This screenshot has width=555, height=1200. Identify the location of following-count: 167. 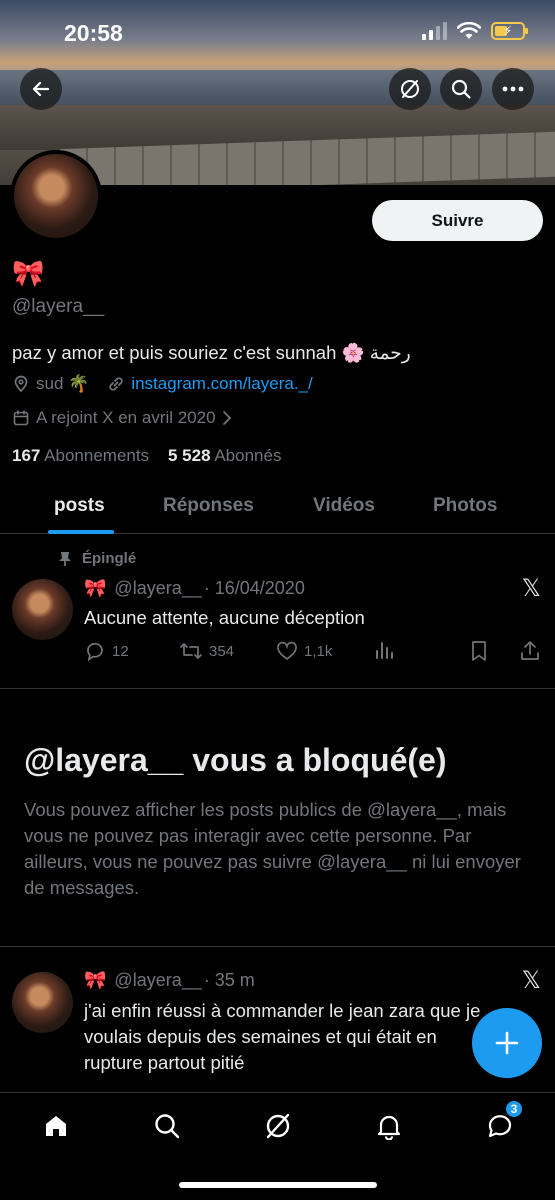
(26, 455).